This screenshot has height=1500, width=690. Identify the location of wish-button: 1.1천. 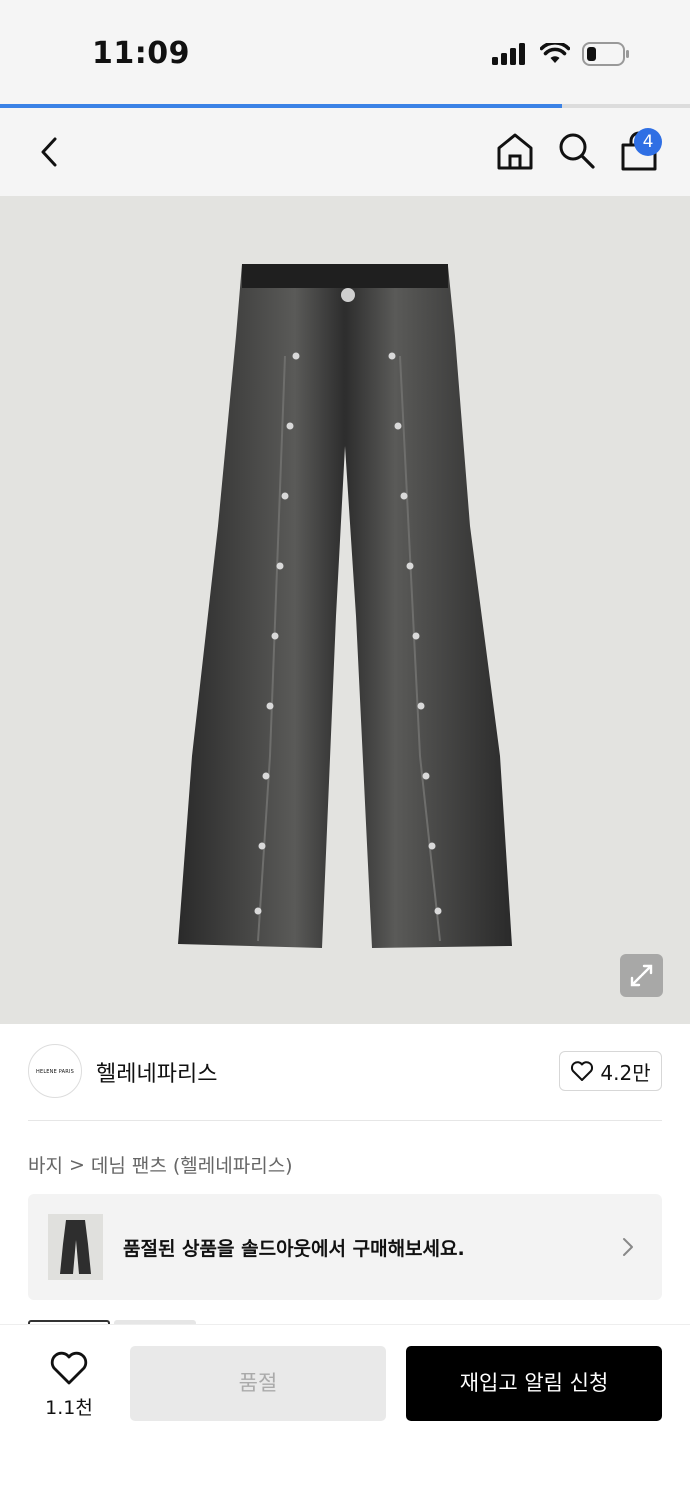
(69, 1385).